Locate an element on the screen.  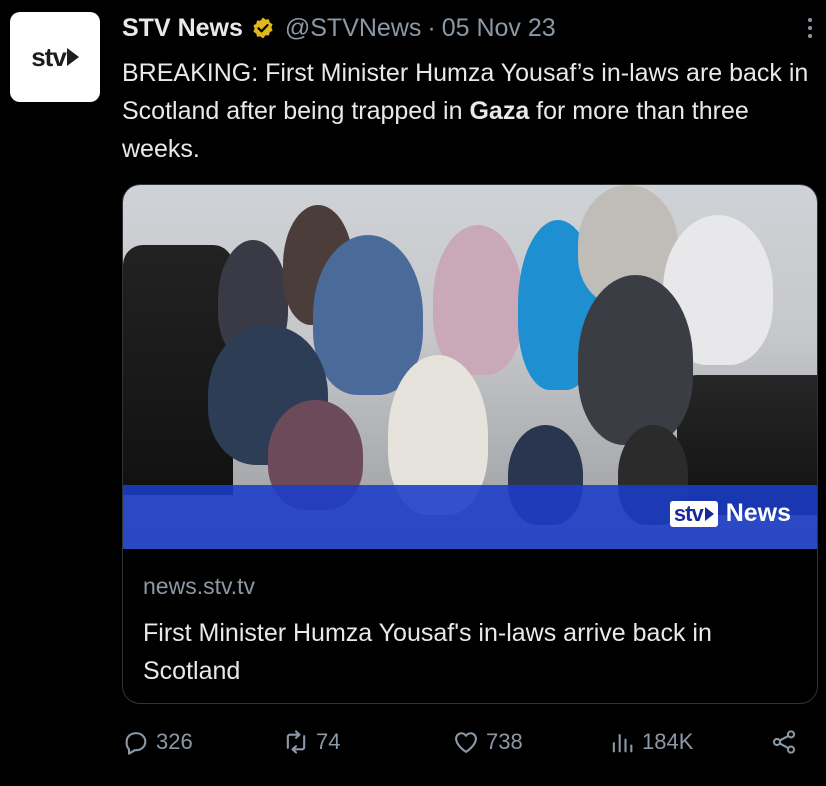
stv-logo: stv is located at coordinates (55, 57).